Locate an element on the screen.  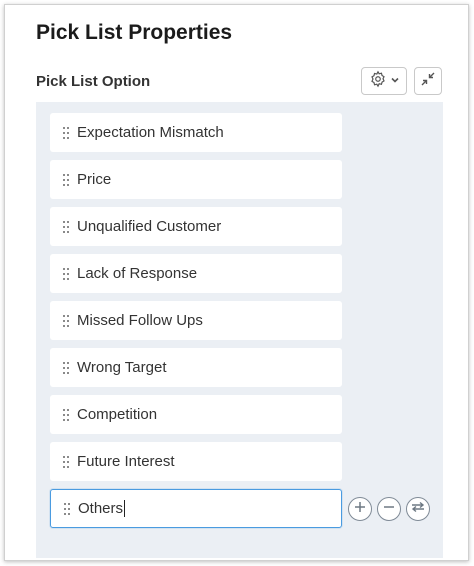
swap-icon is located at coordinates (418, 509).